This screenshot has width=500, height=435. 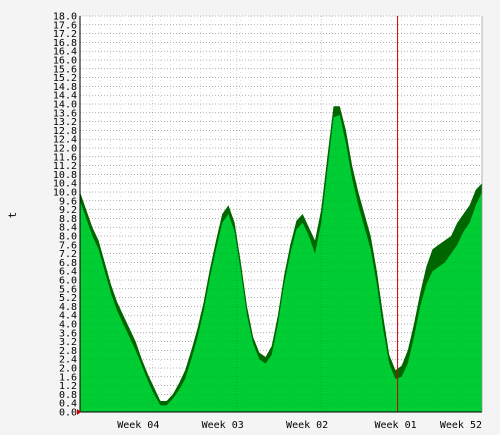 I want to click on x-tick-label: Week 01, so click(x=395, y=425).